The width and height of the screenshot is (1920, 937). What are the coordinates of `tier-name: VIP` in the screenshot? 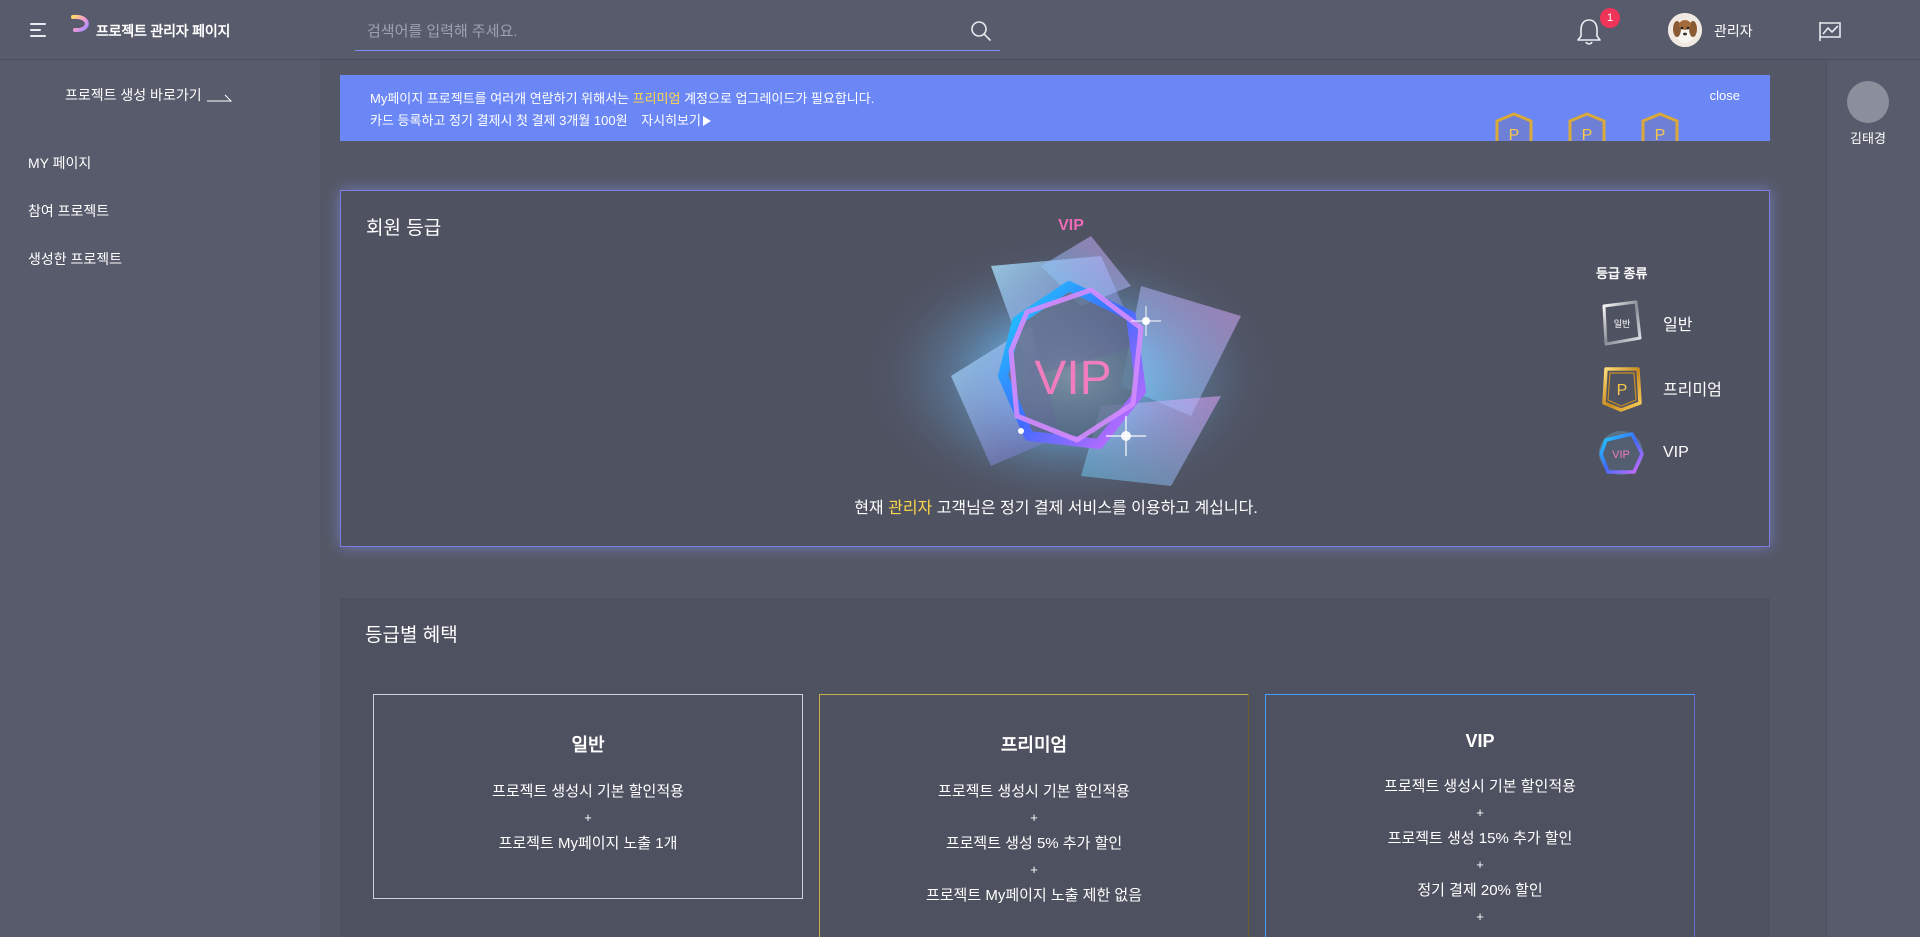 It's located at (1480, 741).